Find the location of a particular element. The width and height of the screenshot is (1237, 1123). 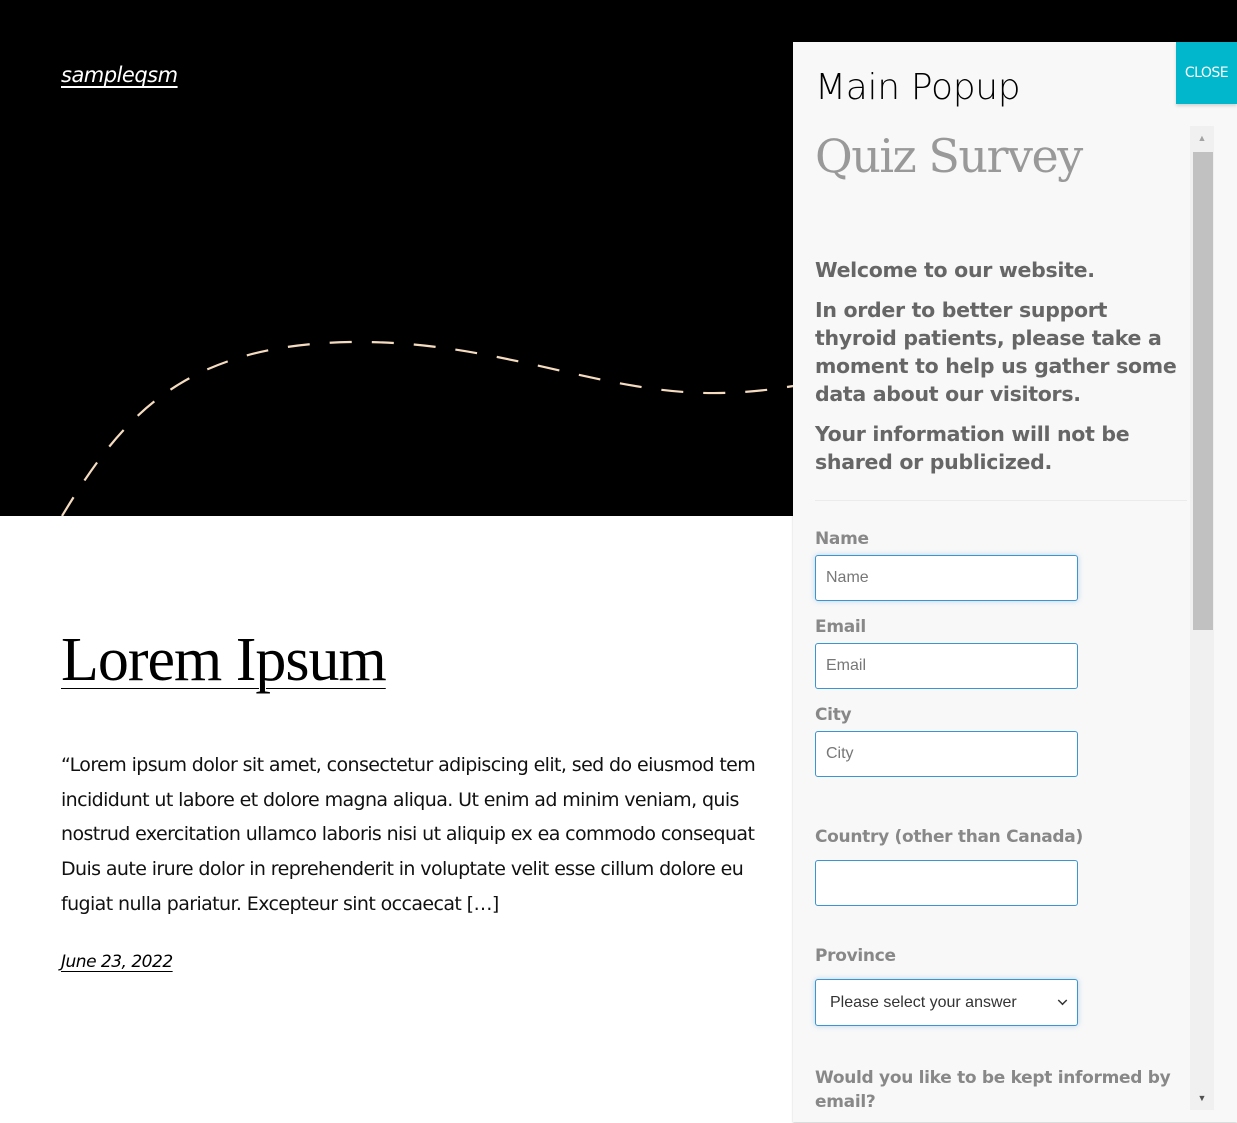

popup-scrollbar: ▲ ▼ is located at coordinates (1202, 618).